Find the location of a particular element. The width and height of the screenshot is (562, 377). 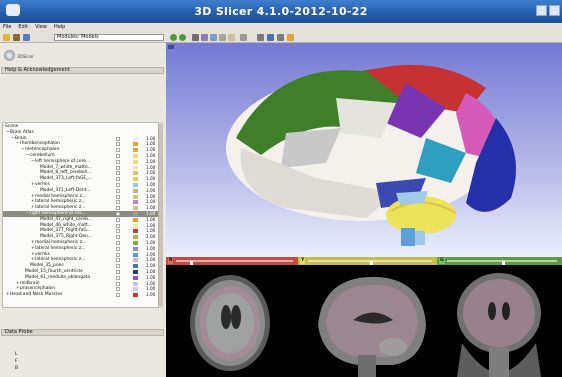

title-bar: 3D Slicer 4.1.0-2012-10-22 is located at coordinates (281, 11).